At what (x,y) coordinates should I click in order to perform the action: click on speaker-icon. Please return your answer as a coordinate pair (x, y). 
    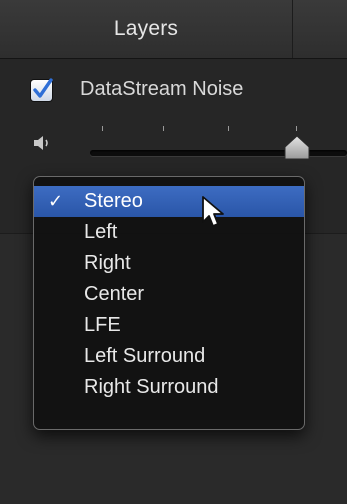
    Looking at the image, I should click on (41, 143).